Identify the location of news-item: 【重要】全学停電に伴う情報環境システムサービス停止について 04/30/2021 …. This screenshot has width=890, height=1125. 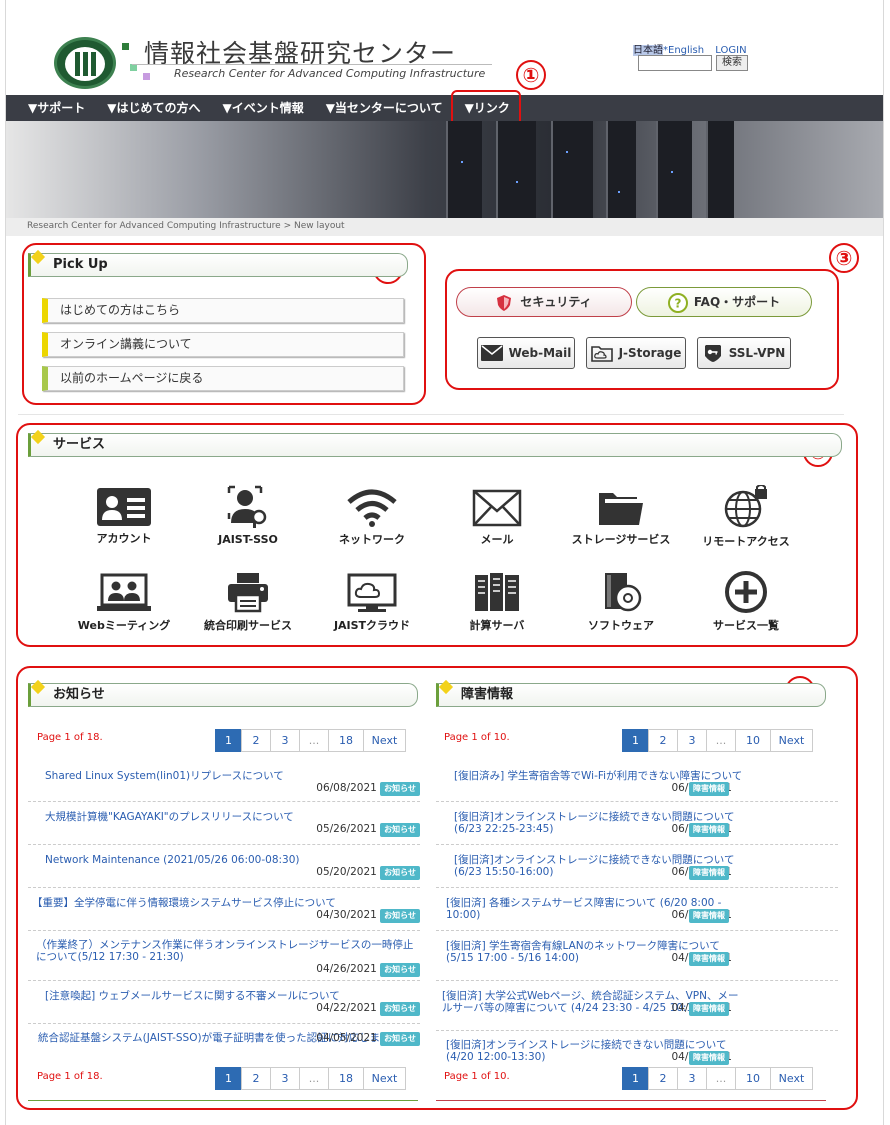
(224, 909).